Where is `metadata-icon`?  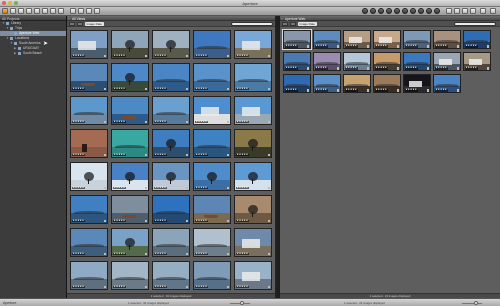 metadata-icon is located at coordinates (457, 11).